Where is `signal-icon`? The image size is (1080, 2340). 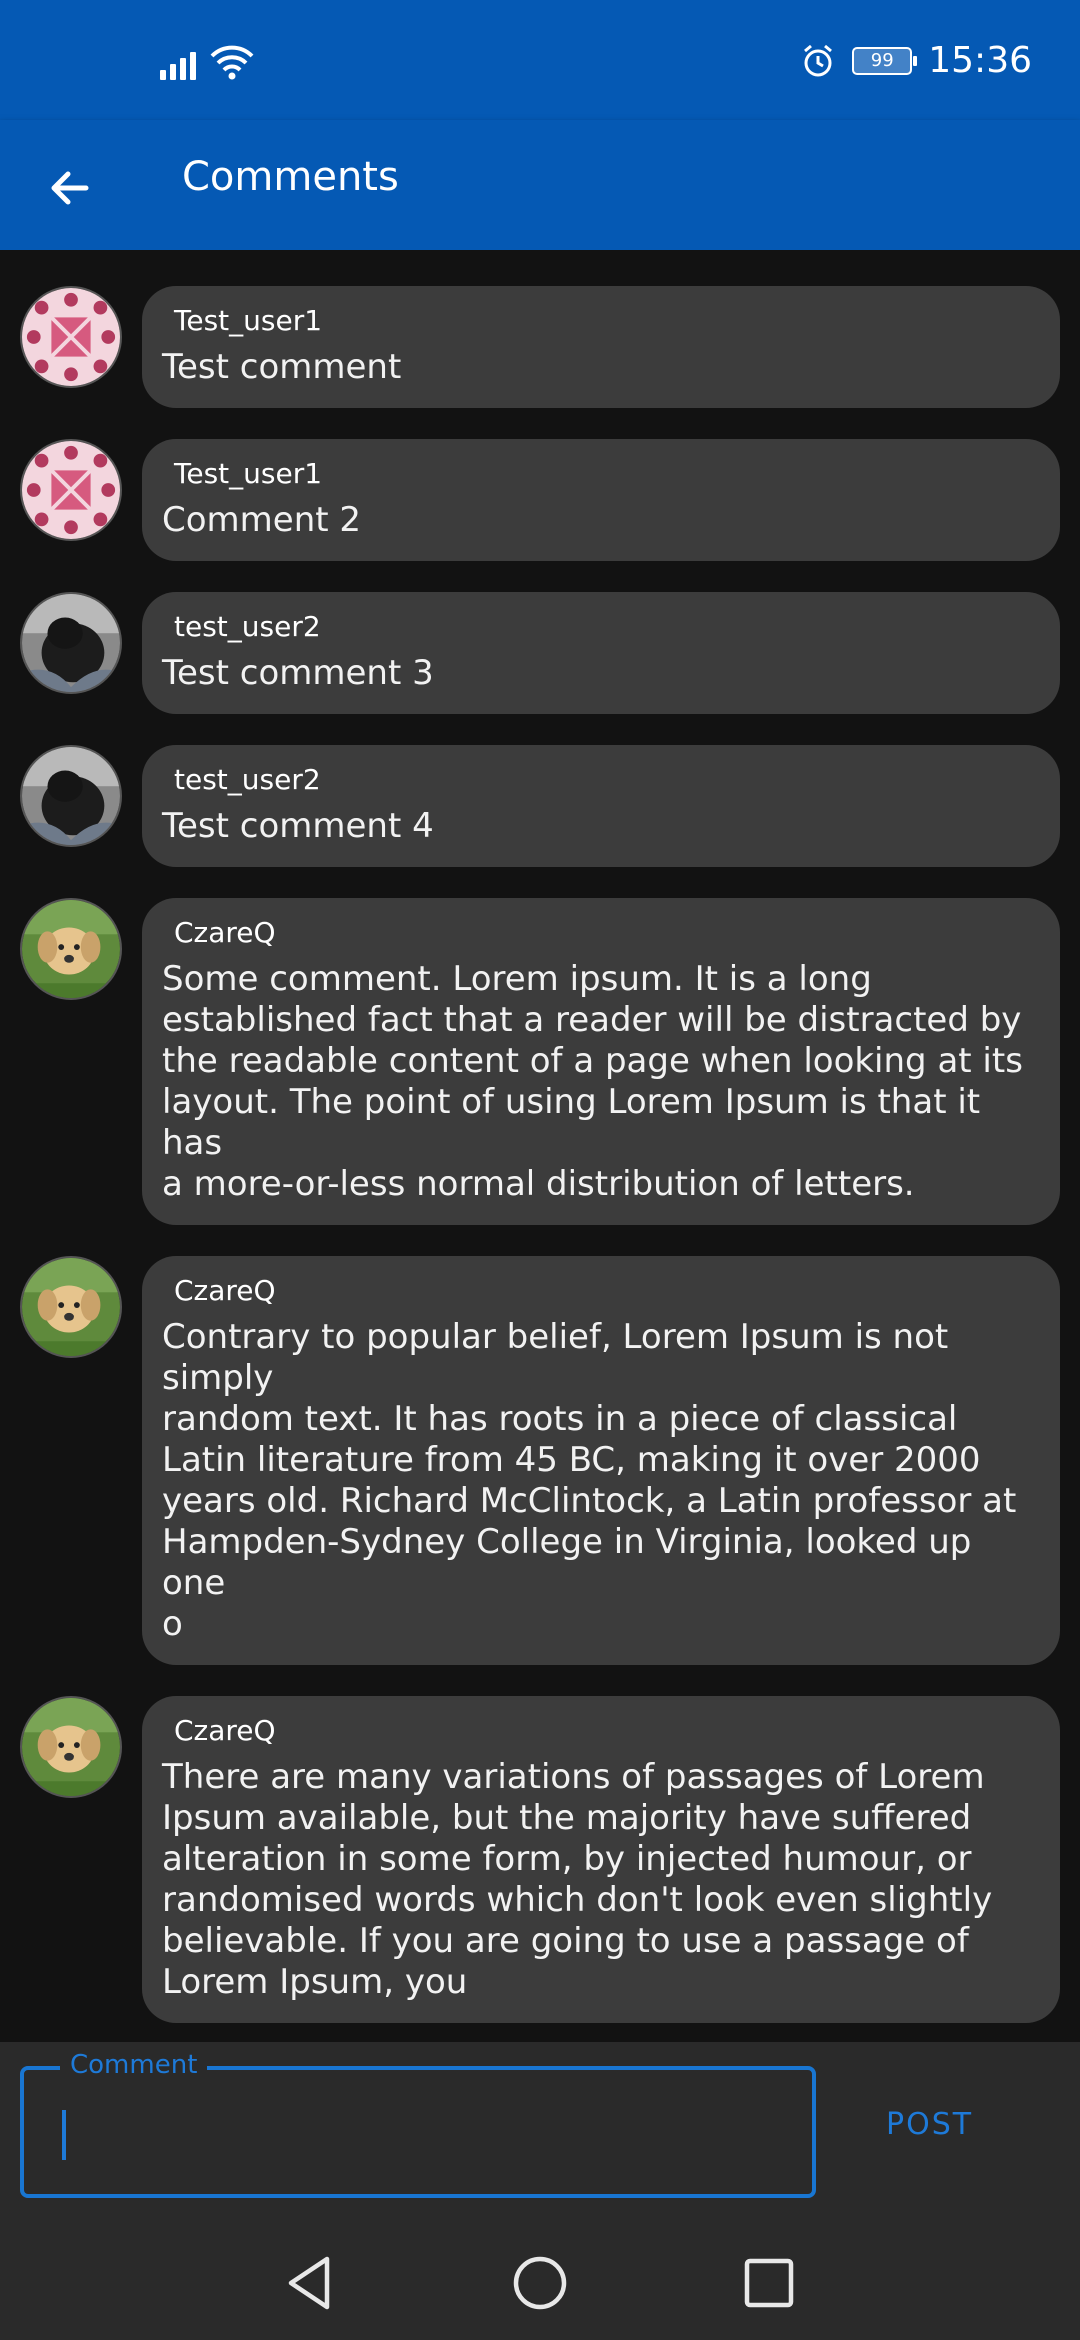 signal-icon is located at coordinates (178, 64).